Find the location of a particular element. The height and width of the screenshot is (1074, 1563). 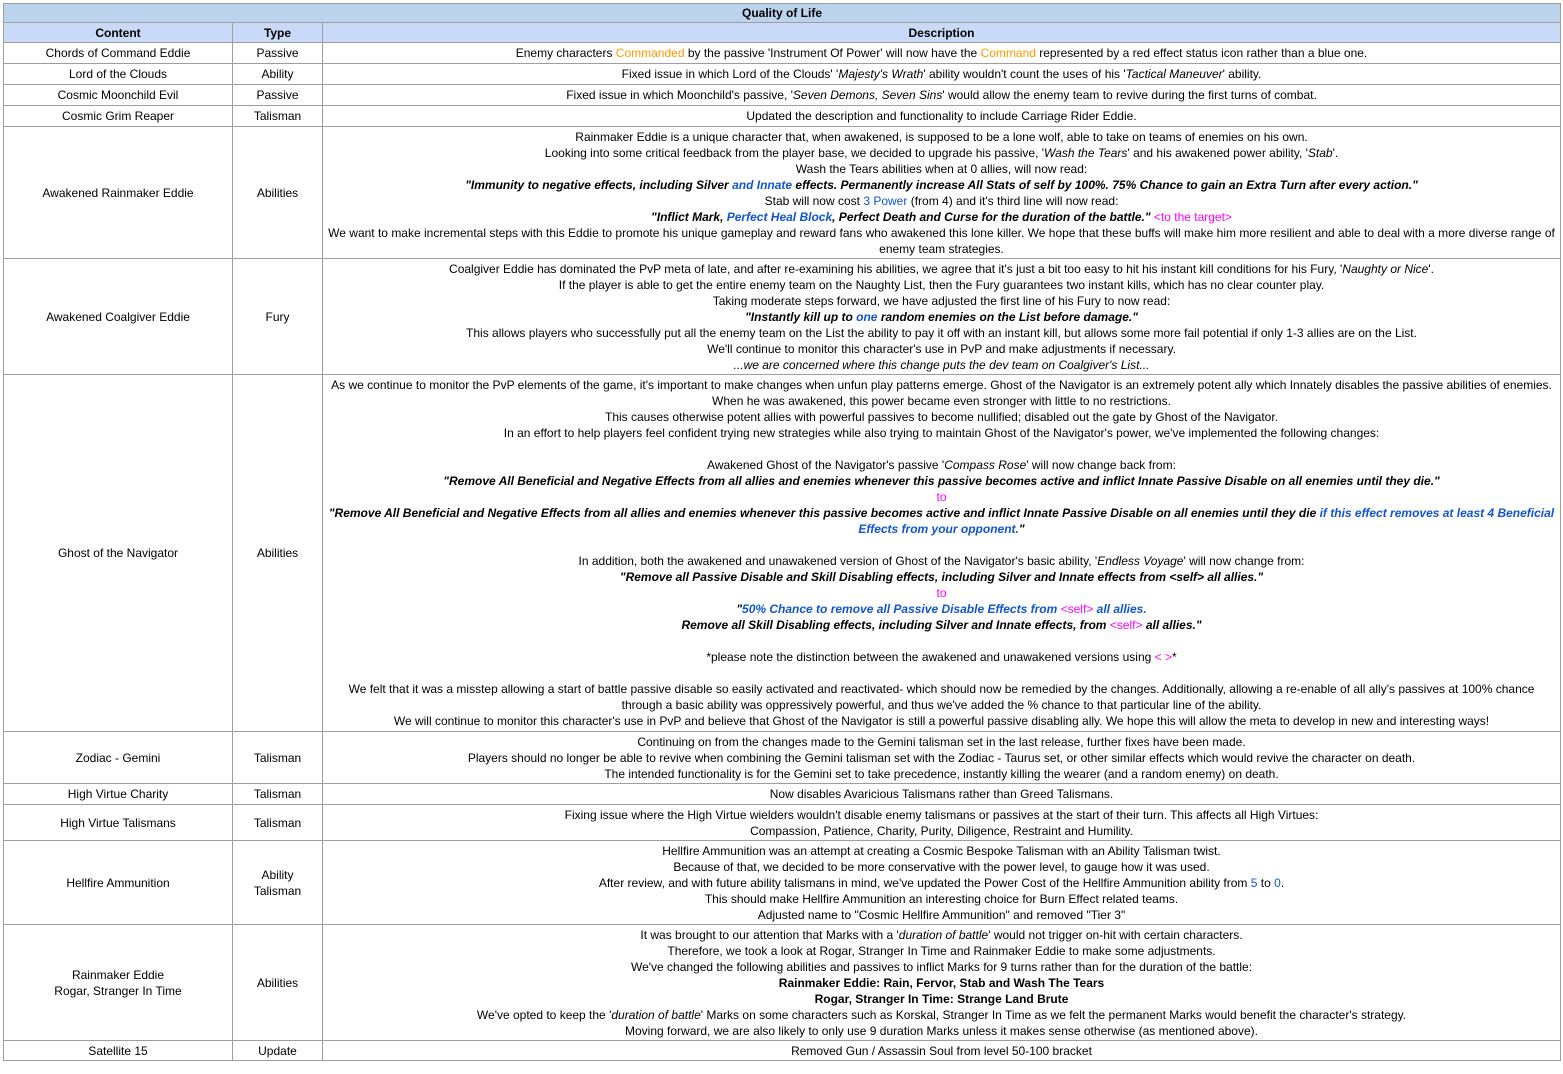

content-cell: Cosmic Moonchild Evil is located at coordinates (118, 95).